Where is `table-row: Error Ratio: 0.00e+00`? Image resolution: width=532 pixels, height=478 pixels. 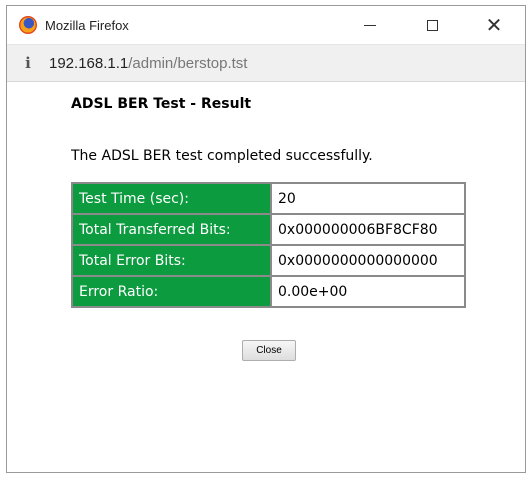 table-row: Error Ratio: 0.00e+00 is located at coordinates (268, 291).